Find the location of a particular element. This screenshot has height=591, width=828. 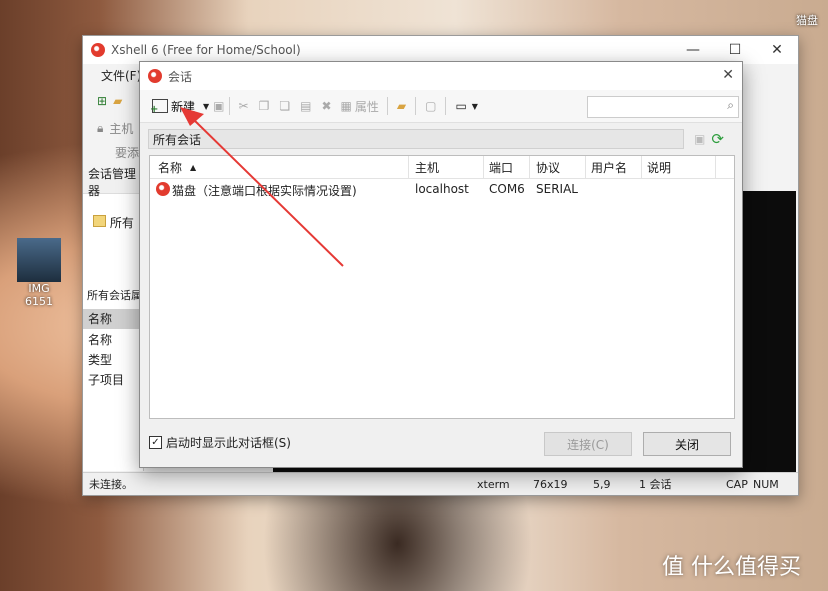

new-button-label: 新建 is located at coordinates (183, 106).